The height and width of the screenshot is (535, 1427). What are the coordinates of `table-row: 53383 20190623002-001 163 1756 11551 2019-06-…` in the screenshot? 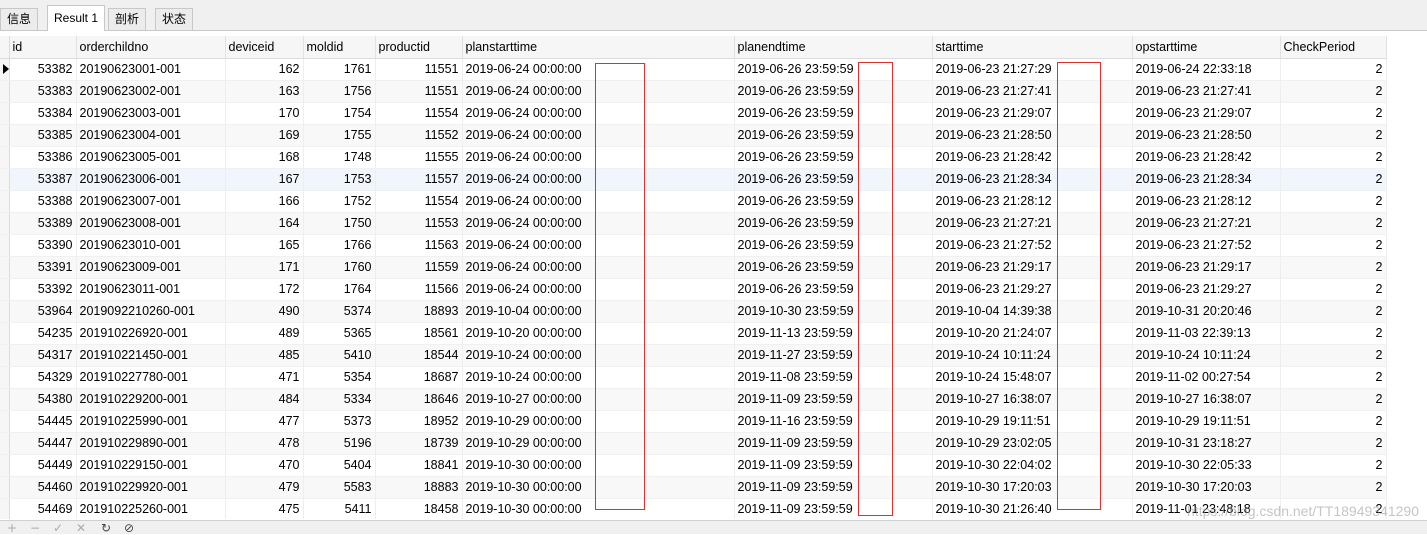 It's located at (693, 91).